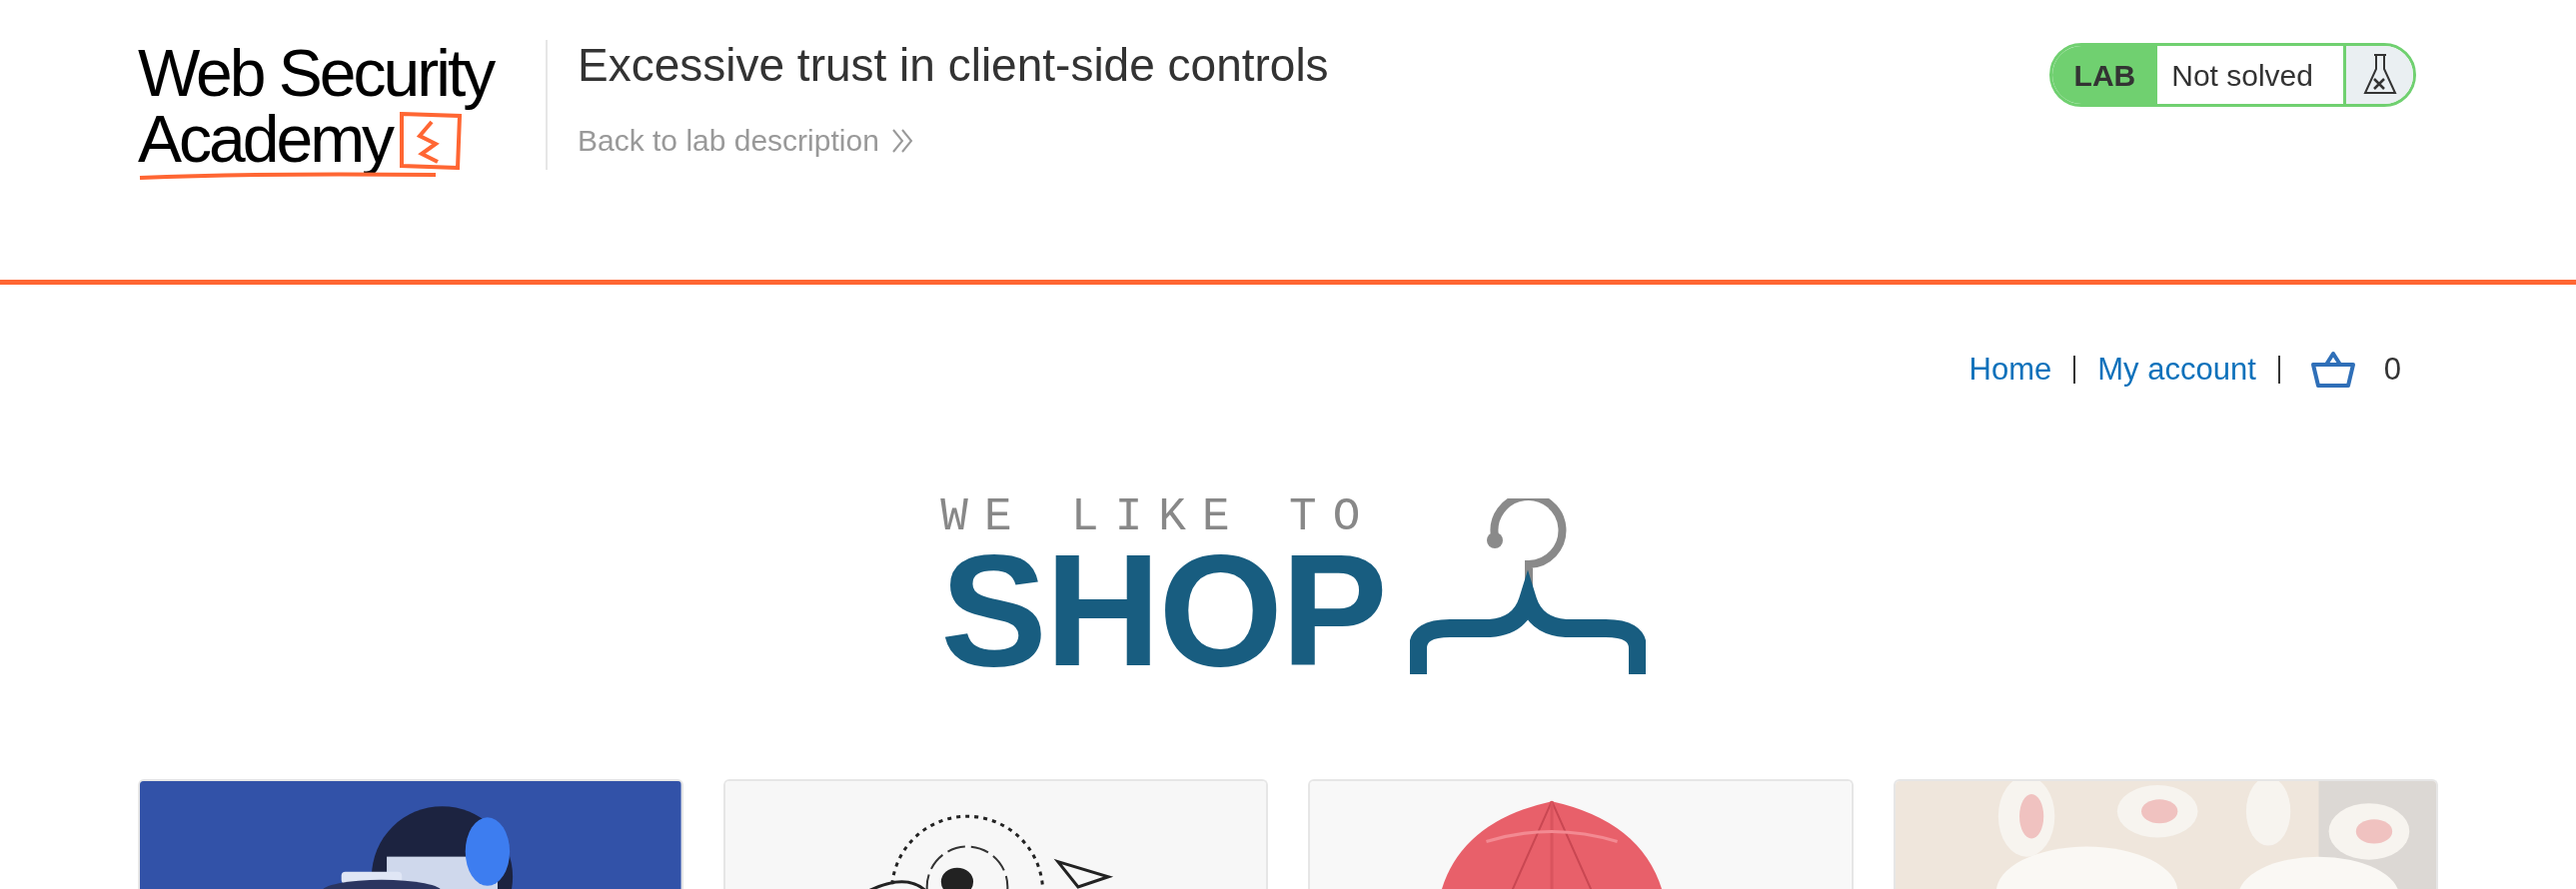 The image size is (2576, 889). What do you see at coordinates (1159, 516) in the screenshot?
I see `logo-tagline: WE LIKE TO` at bounding box center [1159, 516].